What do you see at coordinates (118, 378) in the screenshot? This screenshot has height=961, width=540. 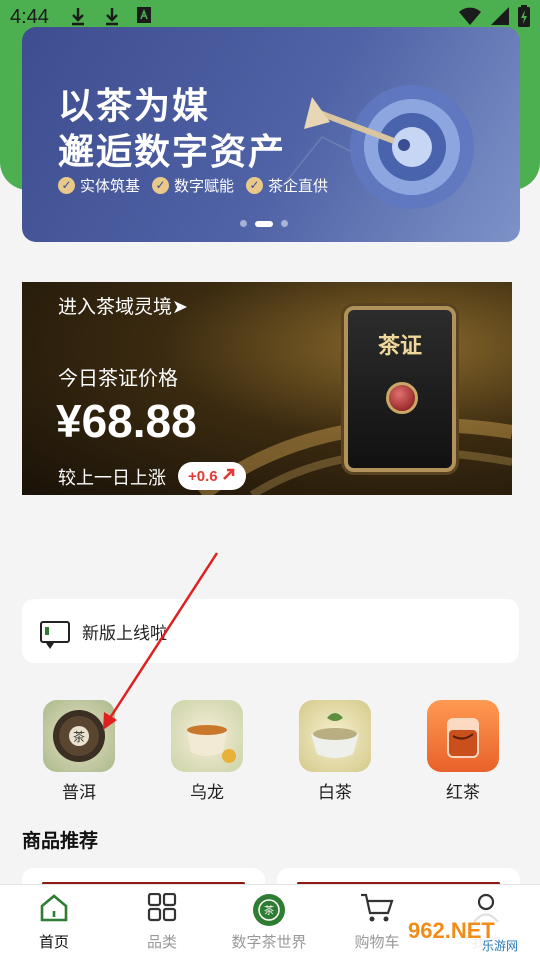 I see `price-label: 今日茶证价格` at bounding box center [118, 378].